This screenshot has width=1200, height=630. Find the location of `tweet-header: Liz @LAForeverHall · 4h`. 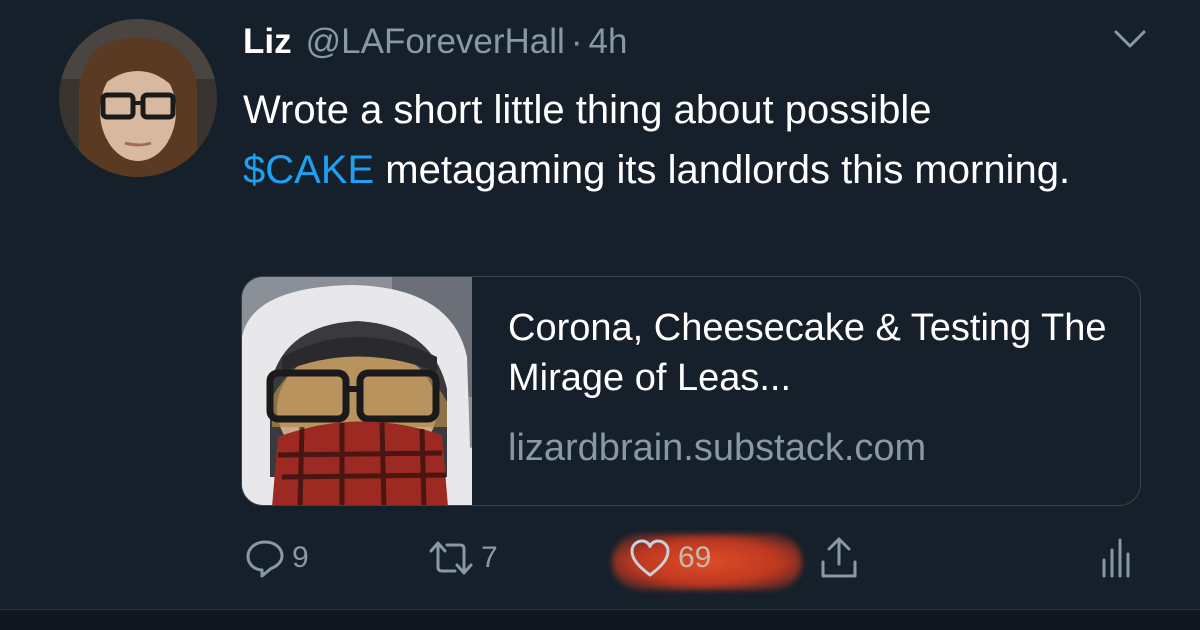

tweet-header: Liz @LAForeverHall · 4h is located at coordinates (435, 42).